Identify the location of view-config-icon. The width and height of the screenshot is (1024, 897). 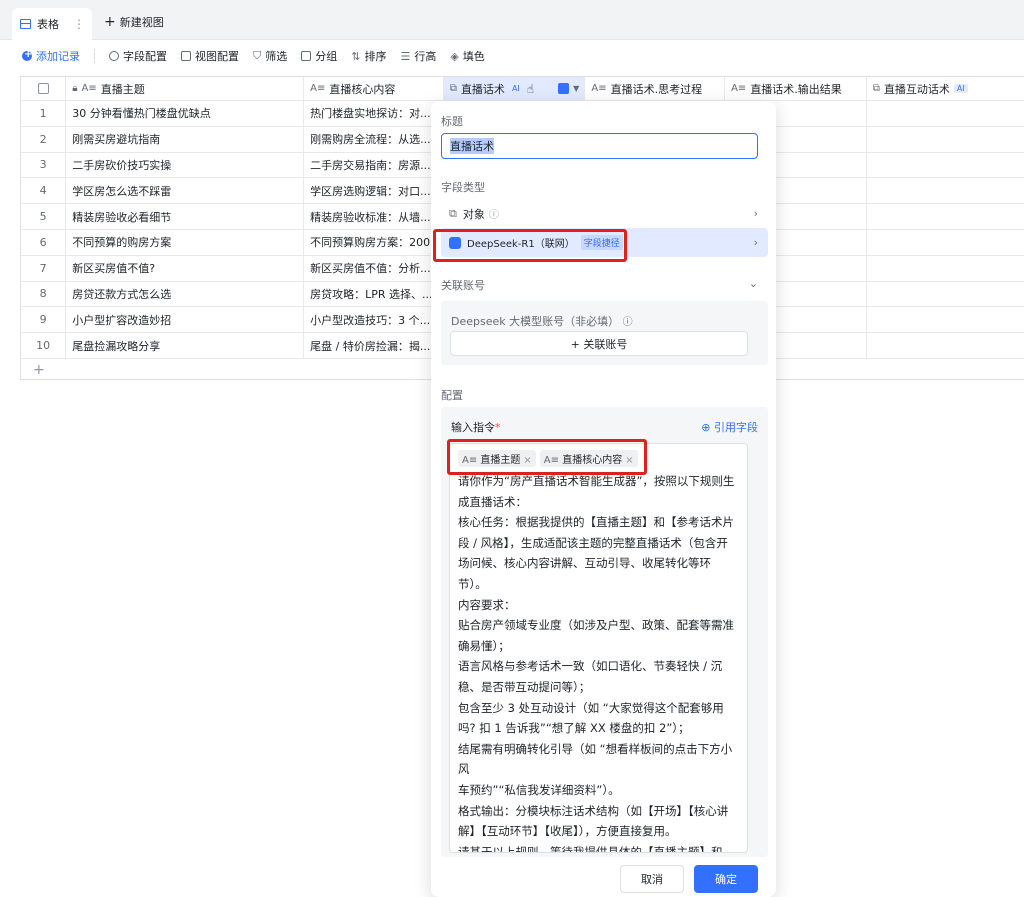
(186, 56).